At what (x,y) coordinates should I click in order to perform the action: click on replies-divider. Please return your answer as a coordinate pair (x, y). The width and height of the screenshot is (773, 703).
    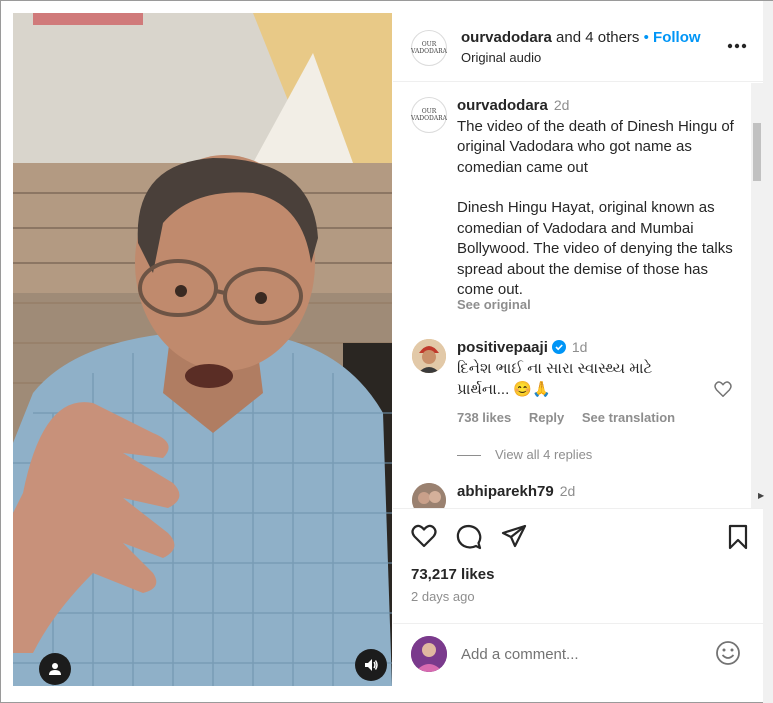
    Looking at the image, I should click on (469, 456).